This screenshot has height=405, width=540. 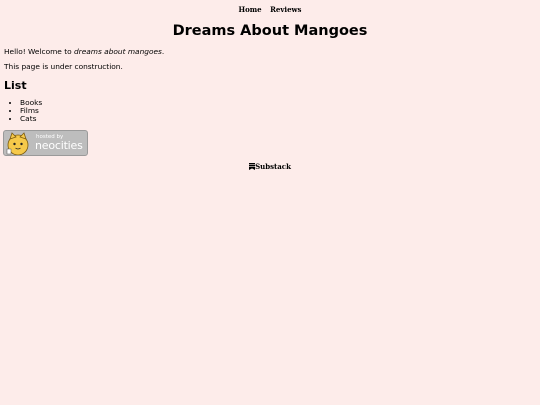 What do you see at coordinates (15, 85) in the screenshot?
I see `list-heading: List` at bounding box center [15, 85].